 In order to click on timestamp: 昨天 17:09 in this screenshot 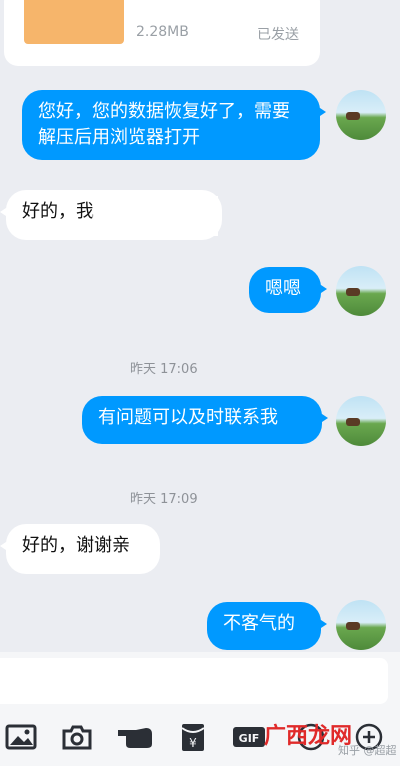, I will do `click(164, 499)`.